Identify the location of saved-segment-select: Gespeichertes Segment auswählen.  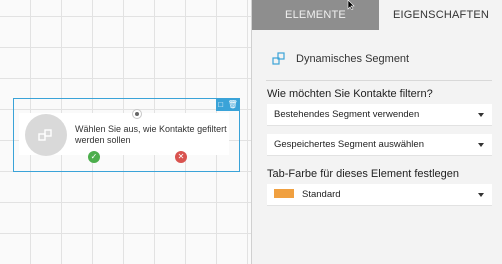
(379, 145).